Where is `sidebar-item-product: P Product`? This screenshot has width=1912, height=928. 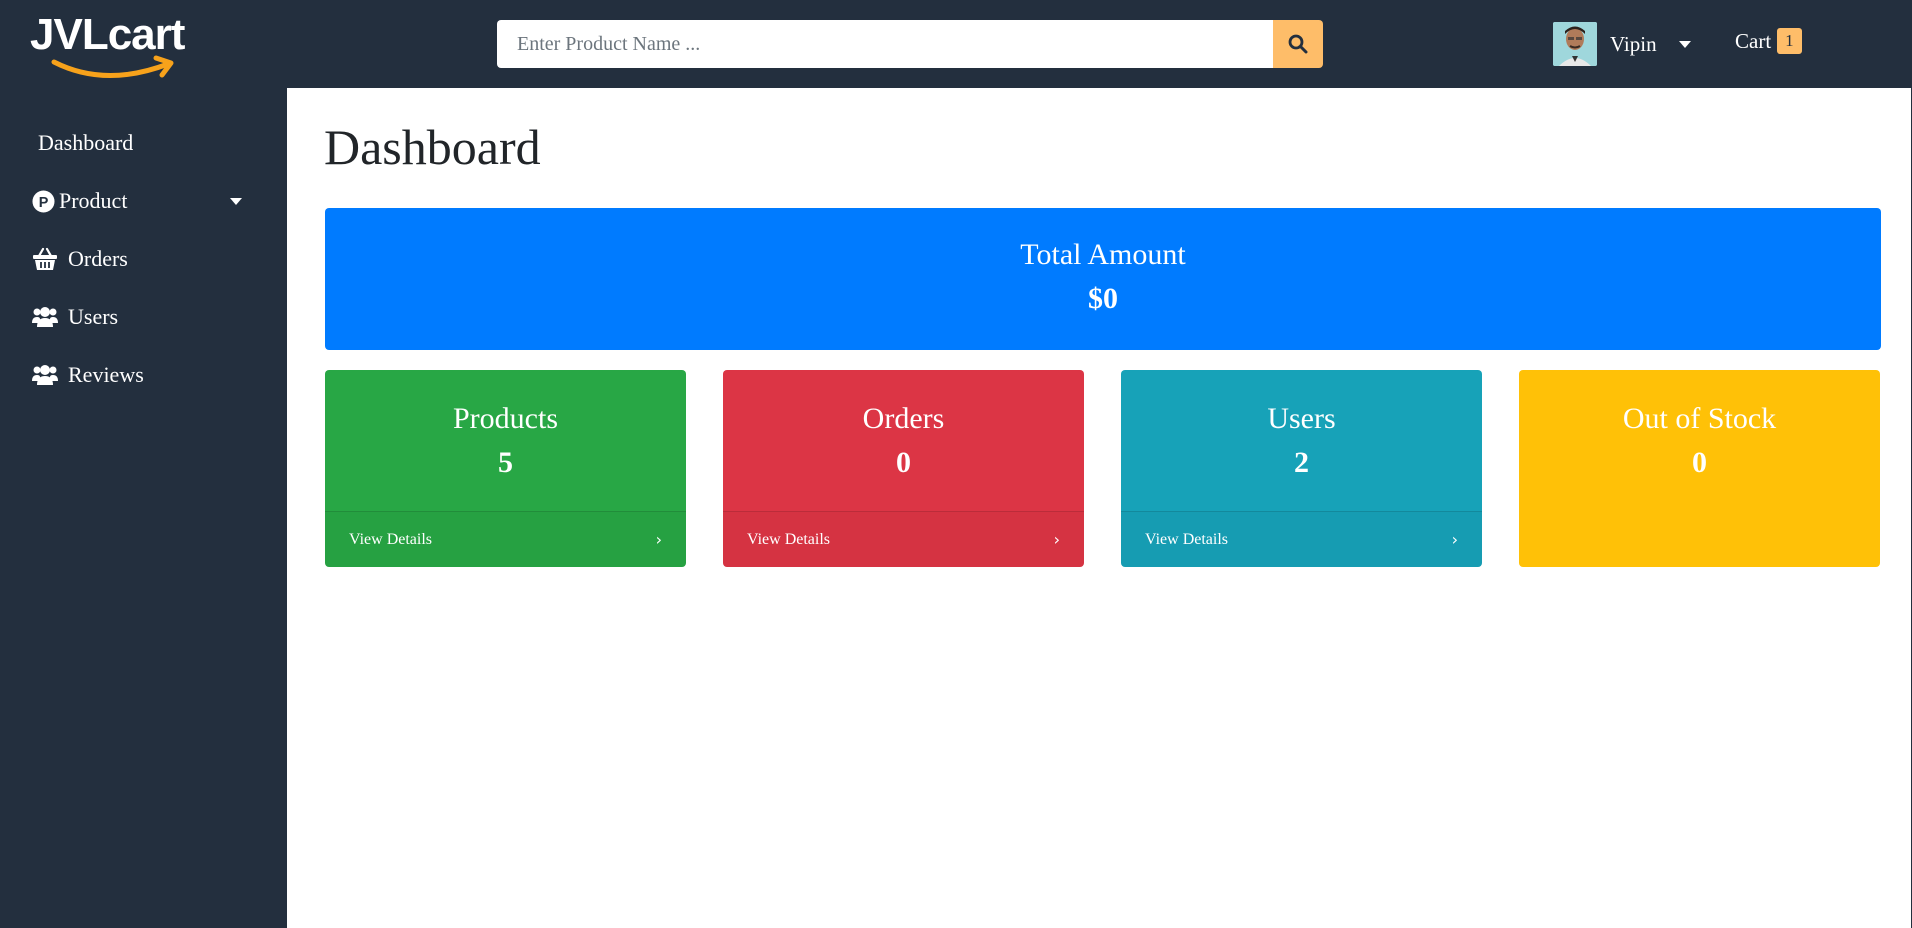
sidebar-item-product: P Product is located at coordinates (79, 201).